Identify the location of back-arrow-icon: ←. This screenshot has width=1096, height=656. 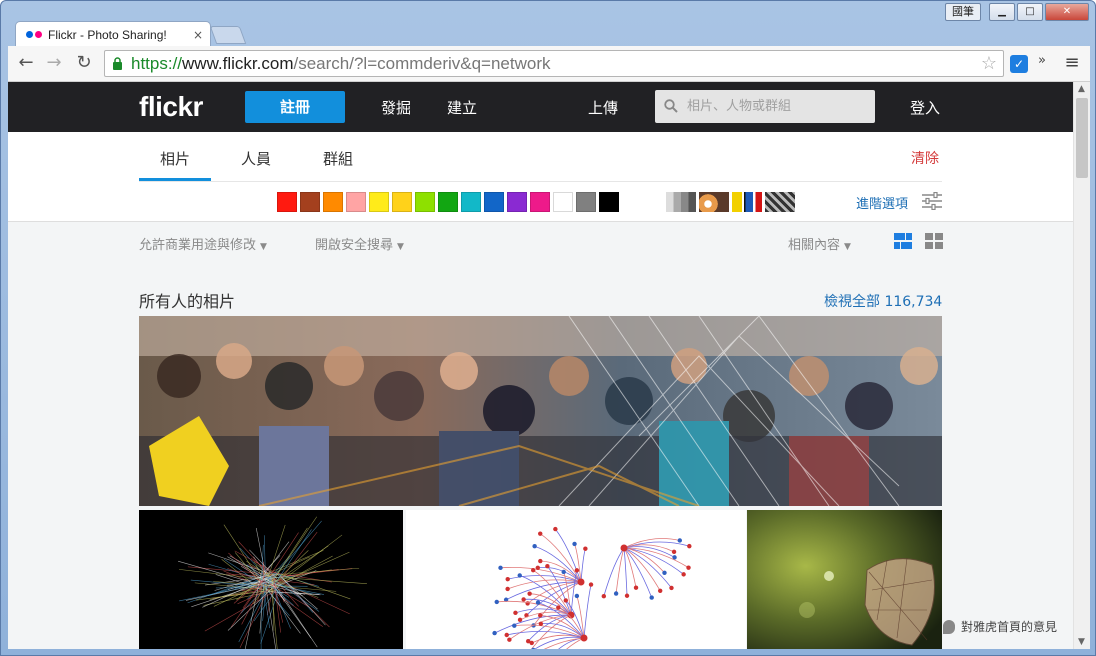
(26, 64).